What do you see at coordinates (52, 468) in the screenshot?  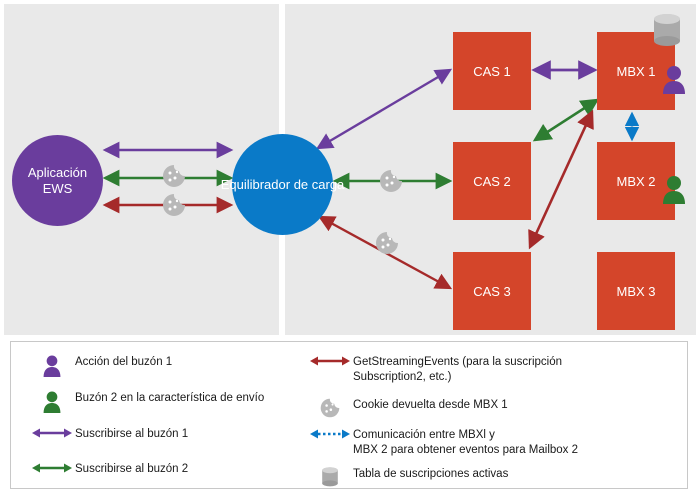 I see `arrow-green-double-icon` at bounding box center [52, 468].